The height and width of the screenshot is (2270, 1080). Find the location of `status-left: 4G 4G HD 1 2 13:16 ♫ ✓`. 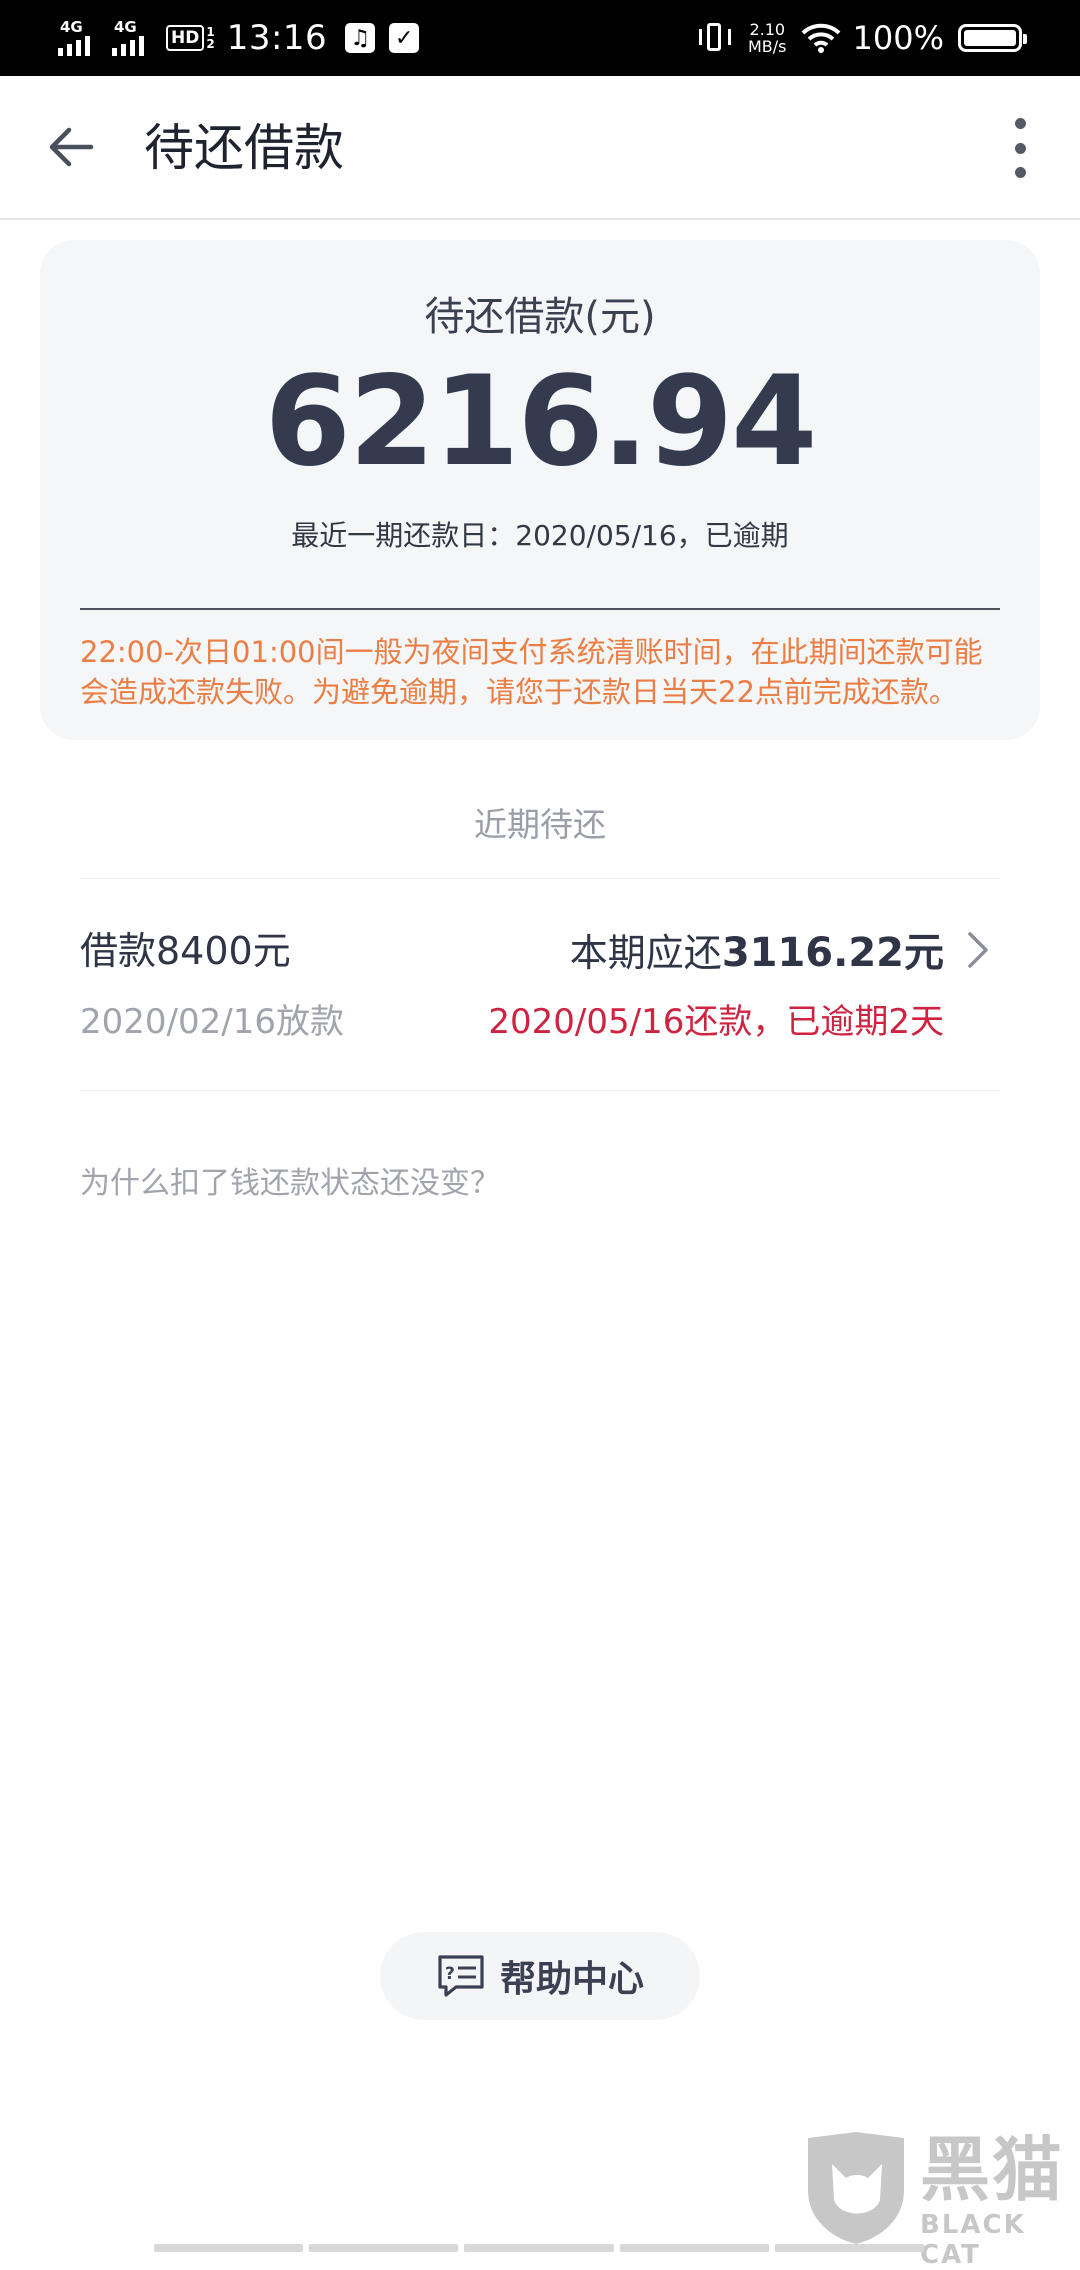

status-left: 4G 4G HD 1 2 13:16 ♫ ✓ is located at coordinates (245, 38).